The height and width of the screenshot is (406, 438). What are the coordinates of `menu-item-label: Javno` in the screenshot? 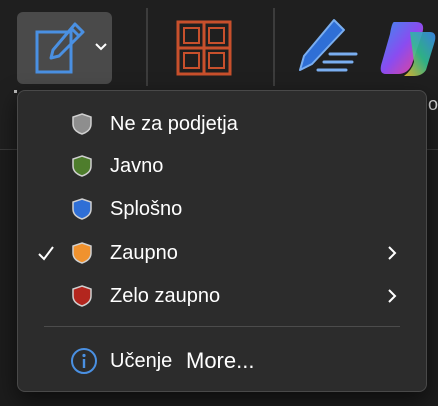 It's located at (137, 166).